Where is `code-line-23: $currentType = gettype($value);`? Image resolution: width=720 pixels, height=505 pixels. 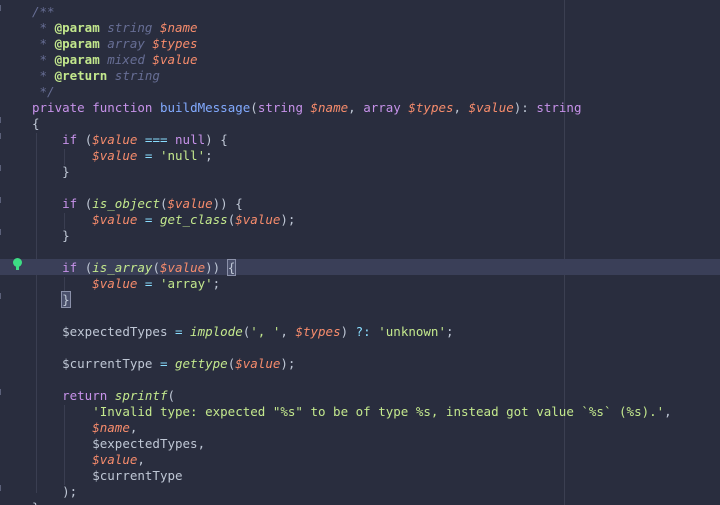
code-line-23: $currentType = gettype($value); is located at coordinates (163, 364).